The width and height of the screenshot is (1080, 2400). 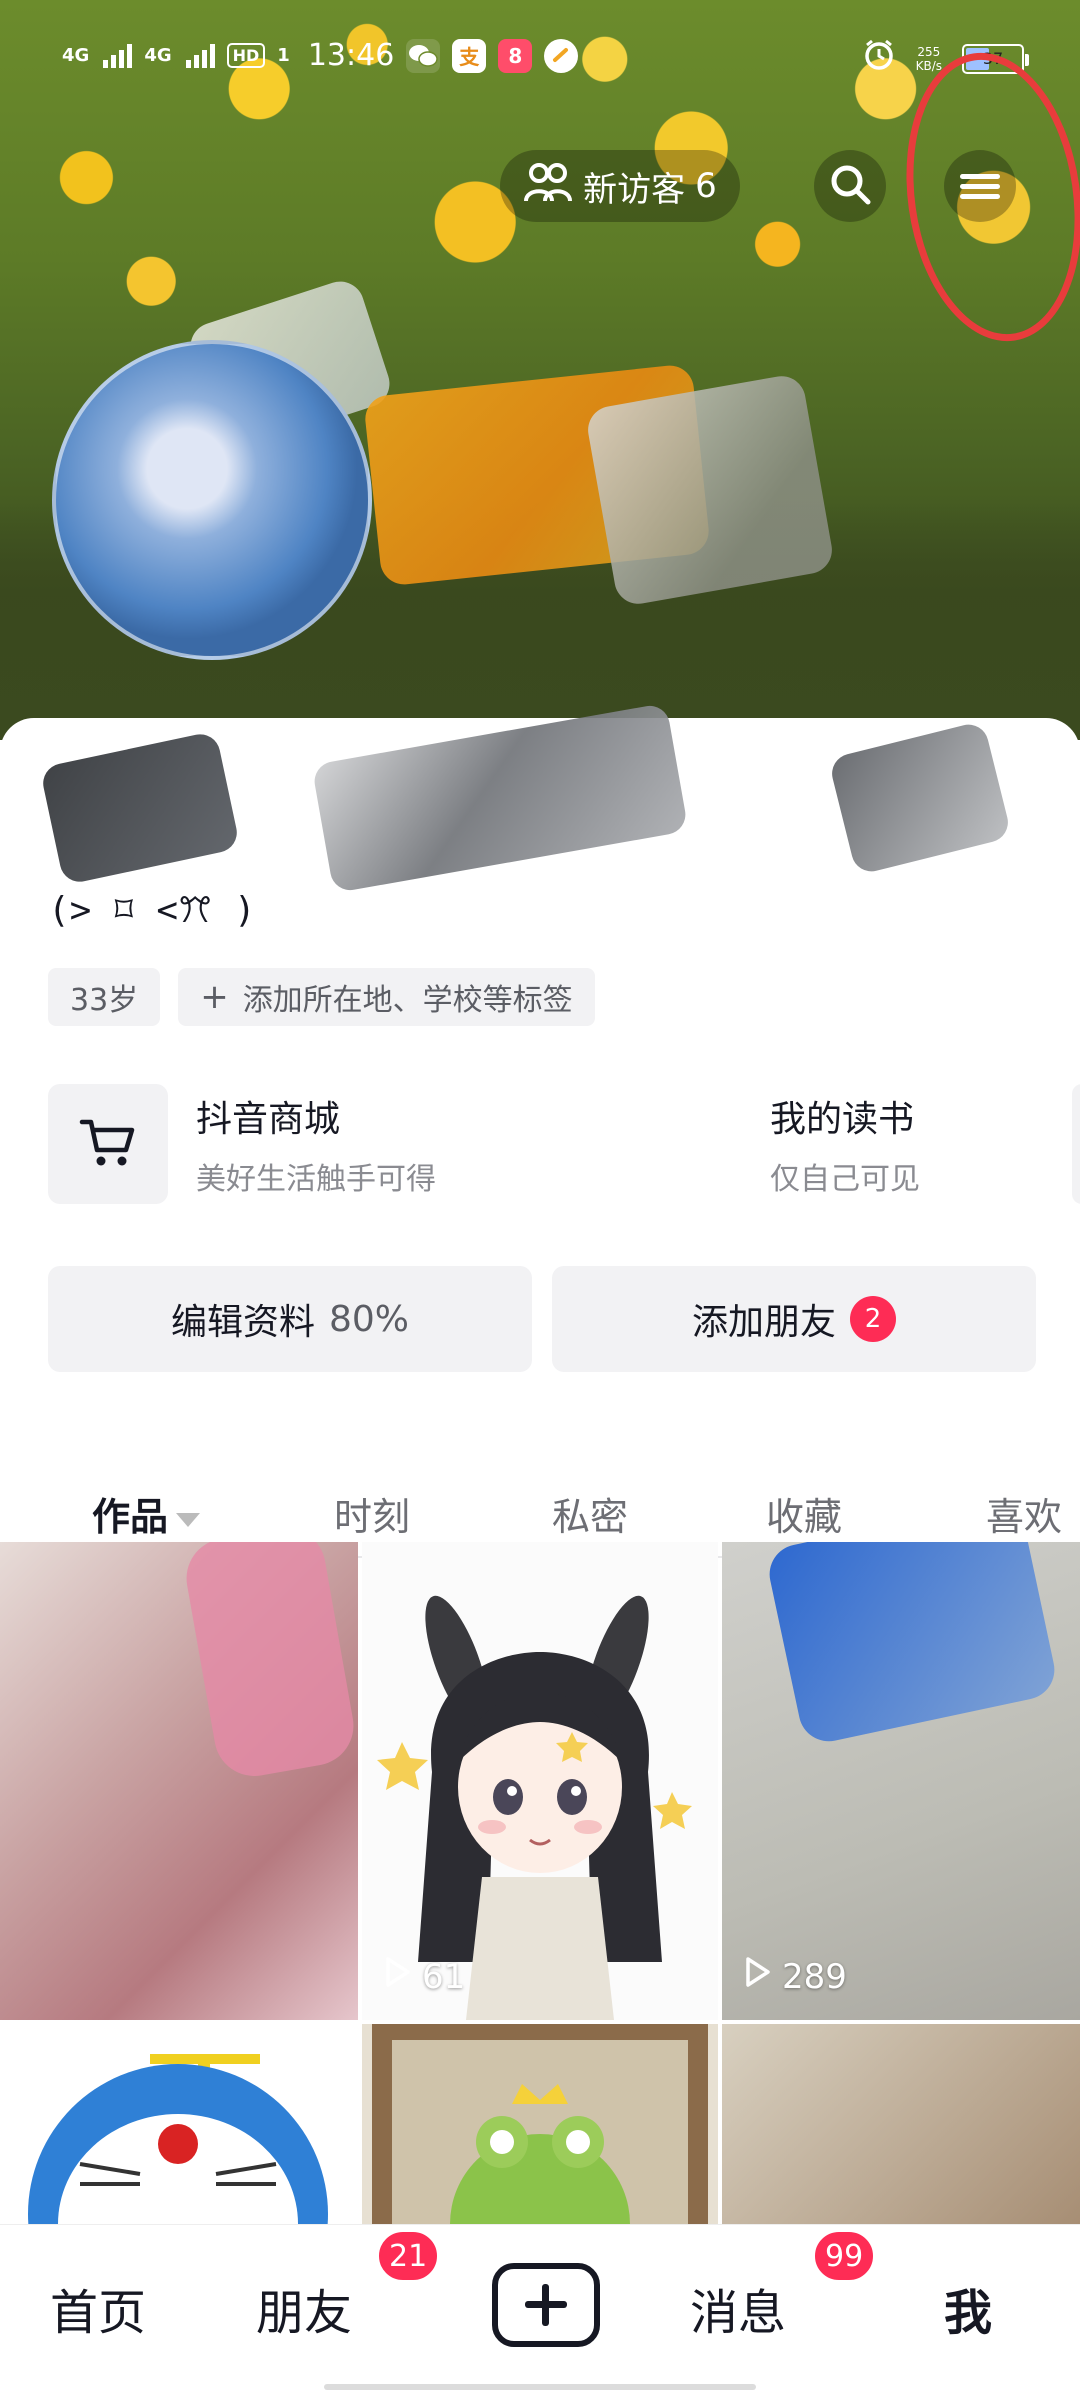 I want to click on girl-illustration, so click(x=534, y=1807).